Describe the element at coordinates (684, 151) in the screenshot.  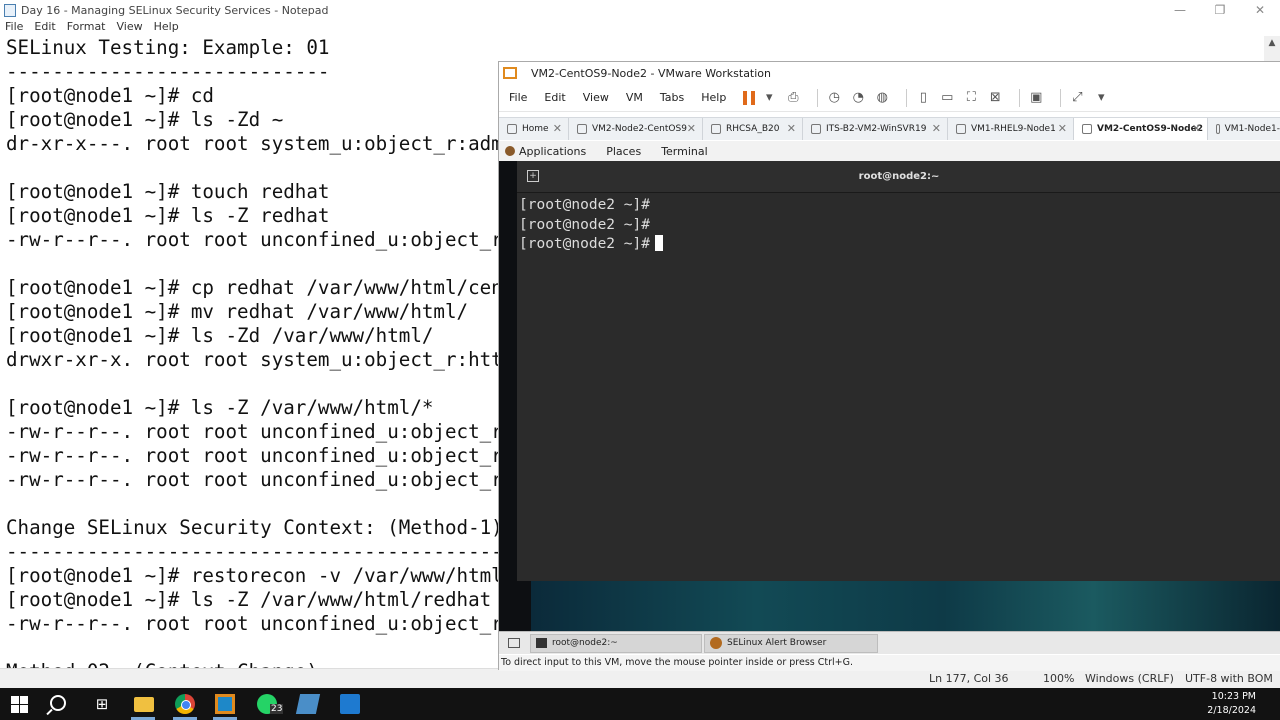
I see `guest-menu-terminal: Terminal` at that location.